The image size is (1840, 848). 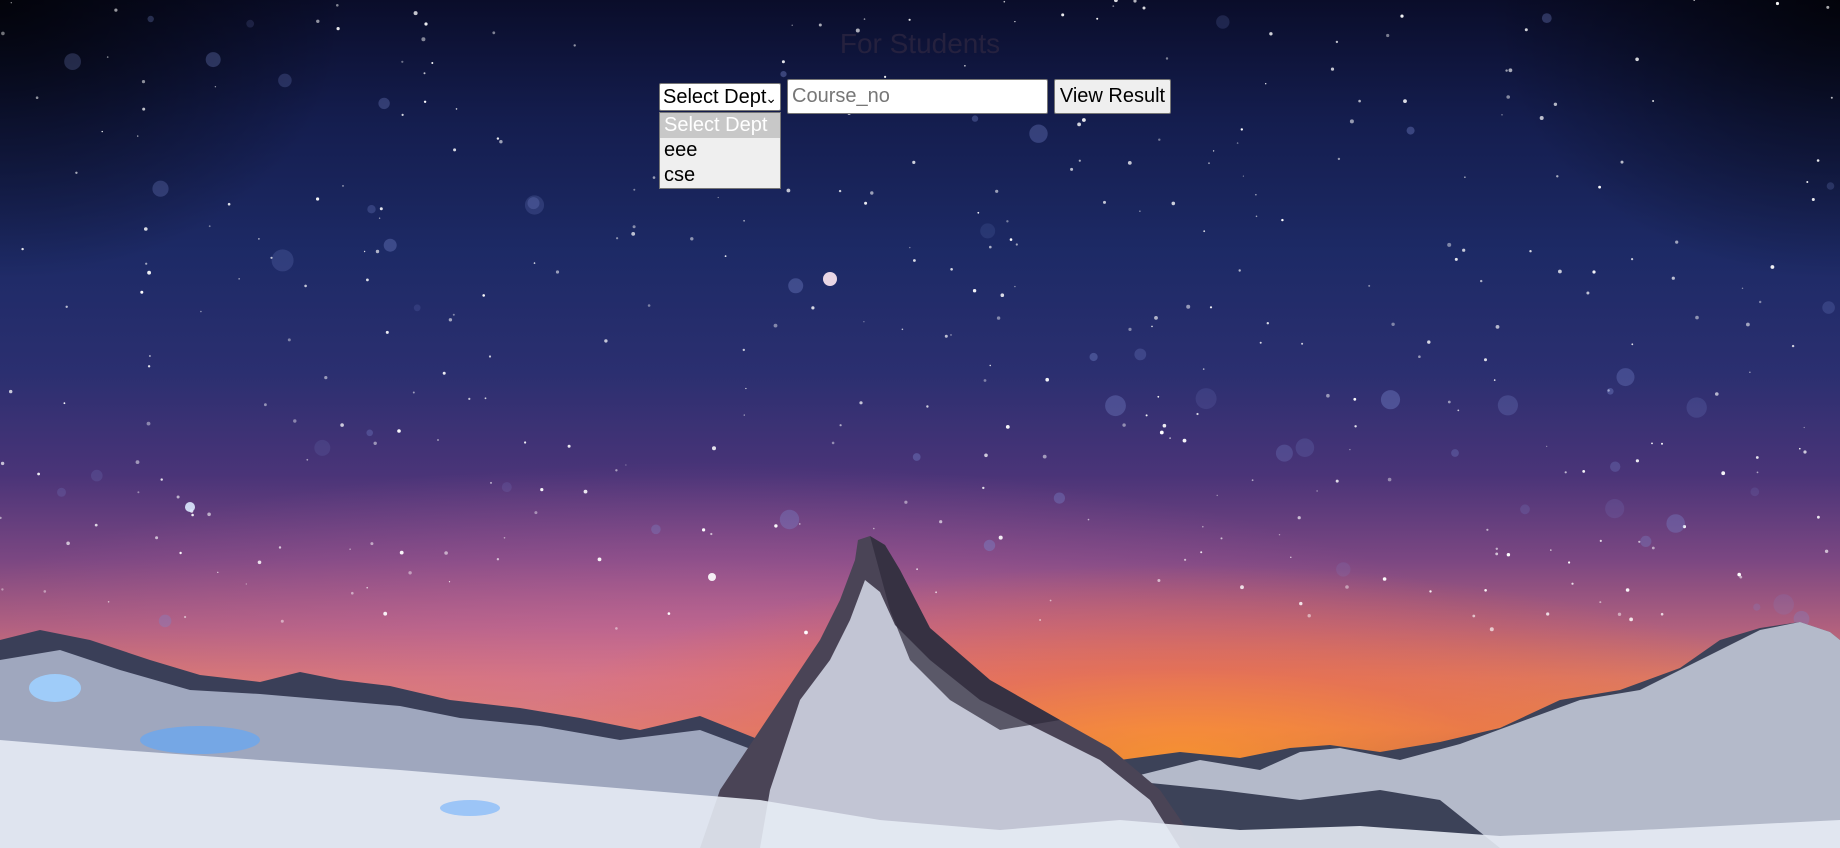 What do you see at coordinates (1112, 96) in the screenshot?
I see `view-result-button: View Result` at bounding box center [1112, 96].